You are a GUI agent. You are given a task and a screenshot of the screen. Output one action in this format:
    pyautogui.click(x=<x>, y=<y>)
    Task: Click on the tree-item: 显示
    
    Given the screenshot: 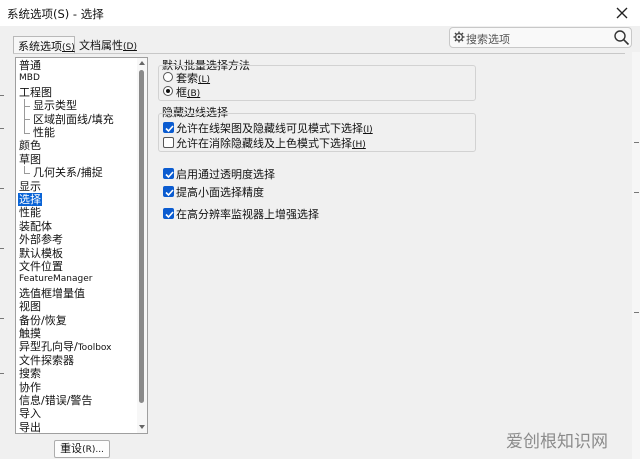 What is the action you would take?
    pyautogui.click(x=30, y=186)
    